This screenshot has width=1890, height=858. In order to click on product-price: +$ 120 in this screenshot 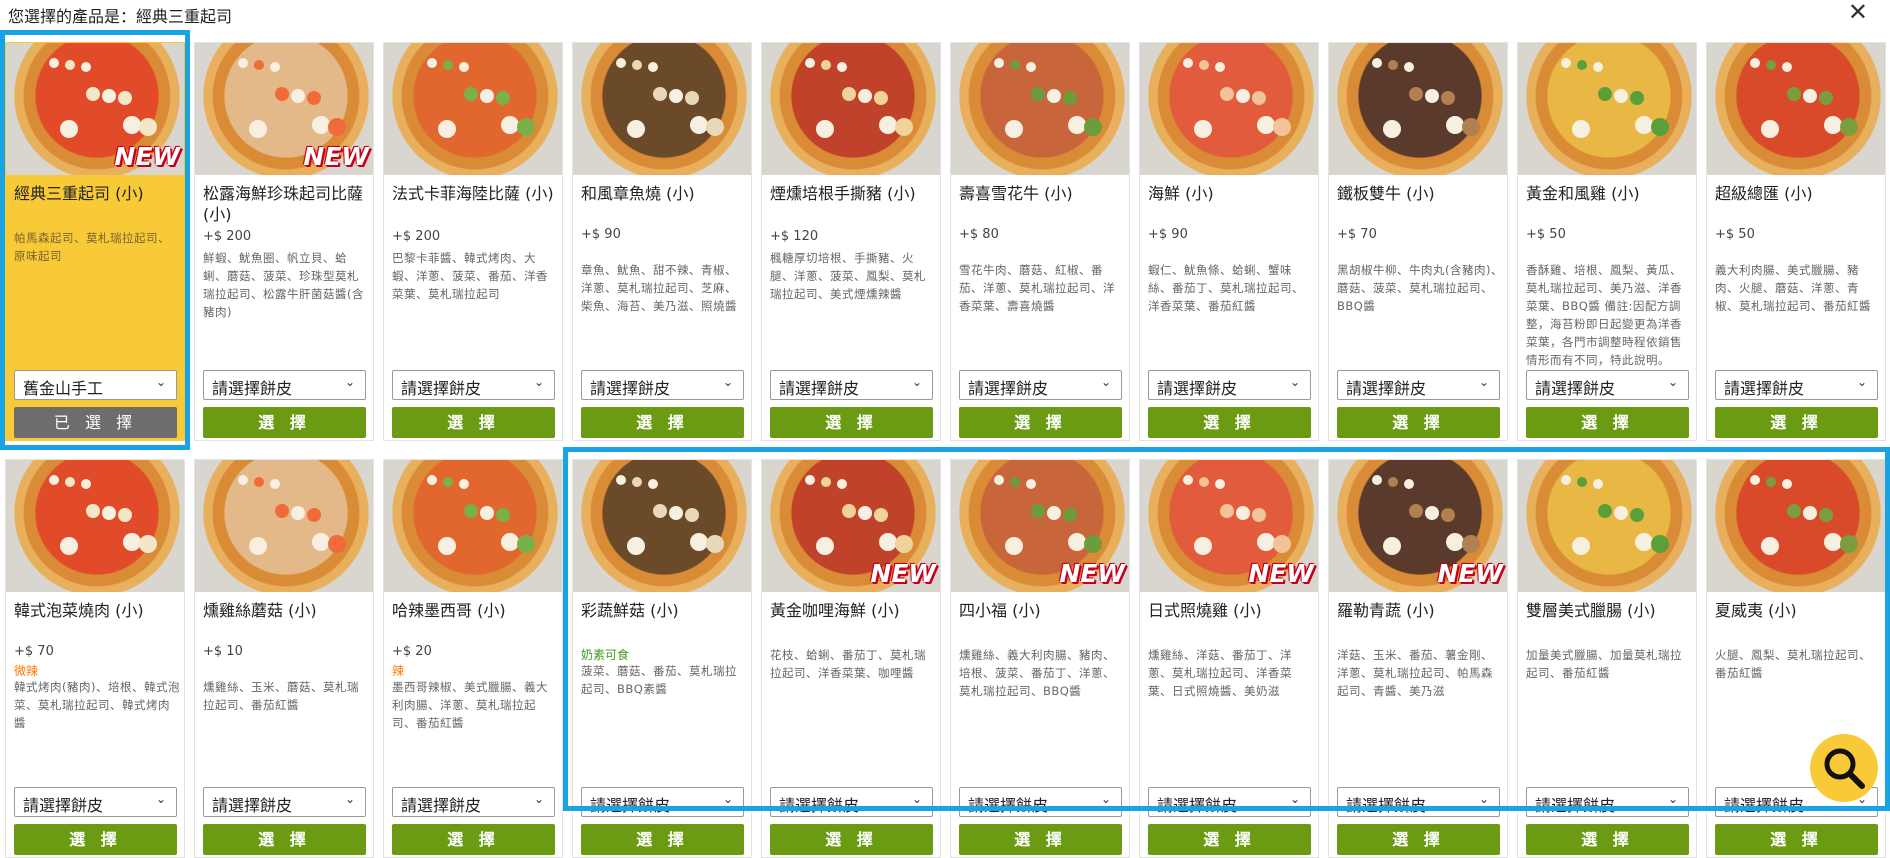, I will do `click(794, 236)`.